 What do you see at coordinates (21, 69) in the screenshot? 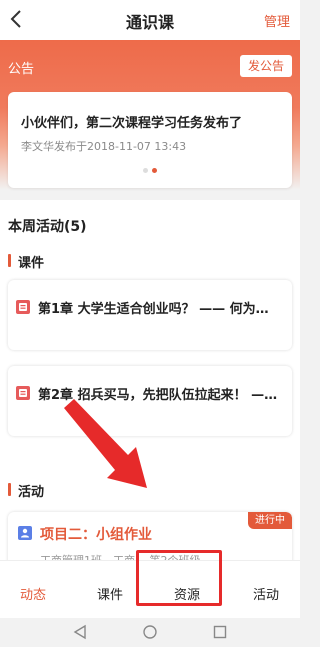
I see `notice-label: 公告` at bounding box center [21, 69].